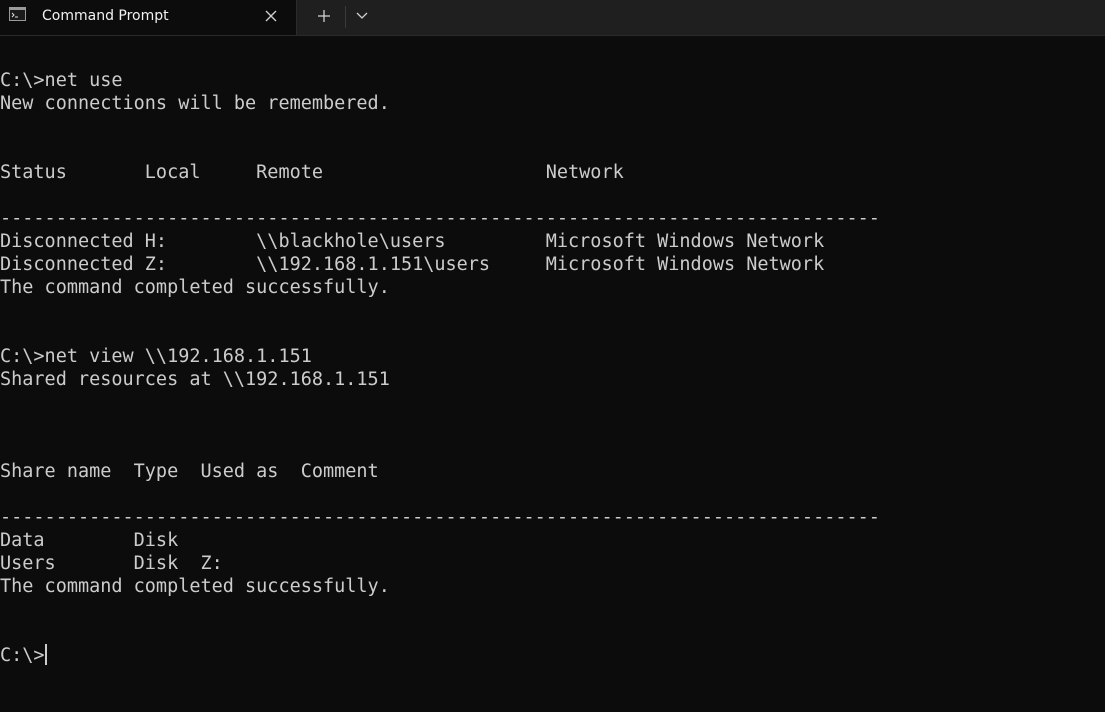 The width and height of the screenshot is (1105, 712). Describe the element at coordinates (345, 17) in the screenshot. I see `tab-separator` at that location.